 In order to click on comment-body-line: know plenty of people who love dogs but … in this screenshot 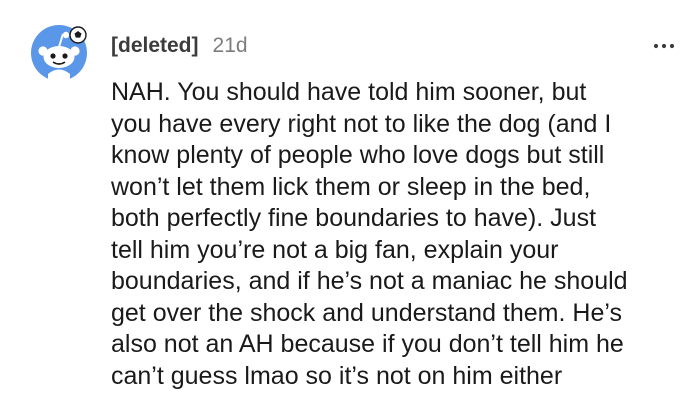, I will do `click(358, 155)`.